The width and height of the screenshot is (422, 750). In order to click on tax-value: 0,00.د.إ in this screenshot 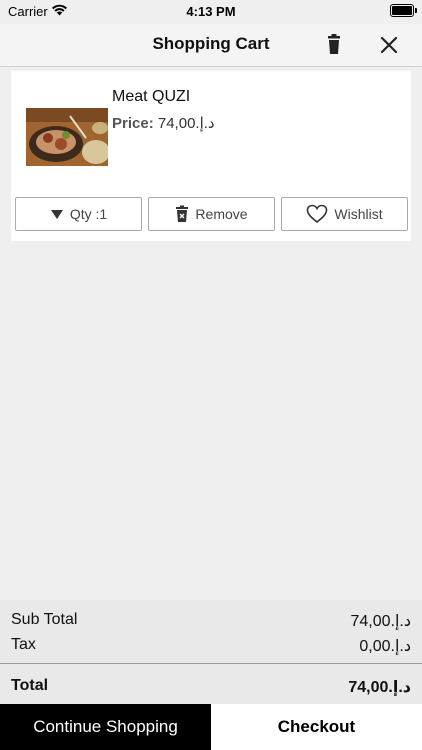, I will do `click(385, 646)`.